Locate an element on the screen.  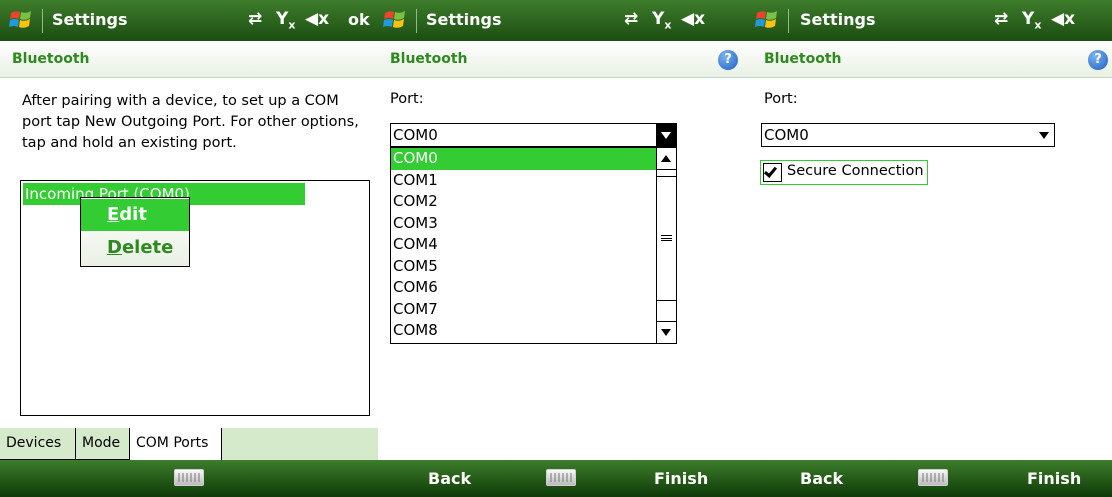
checkmark-icon is located at coordinates (770, 171).